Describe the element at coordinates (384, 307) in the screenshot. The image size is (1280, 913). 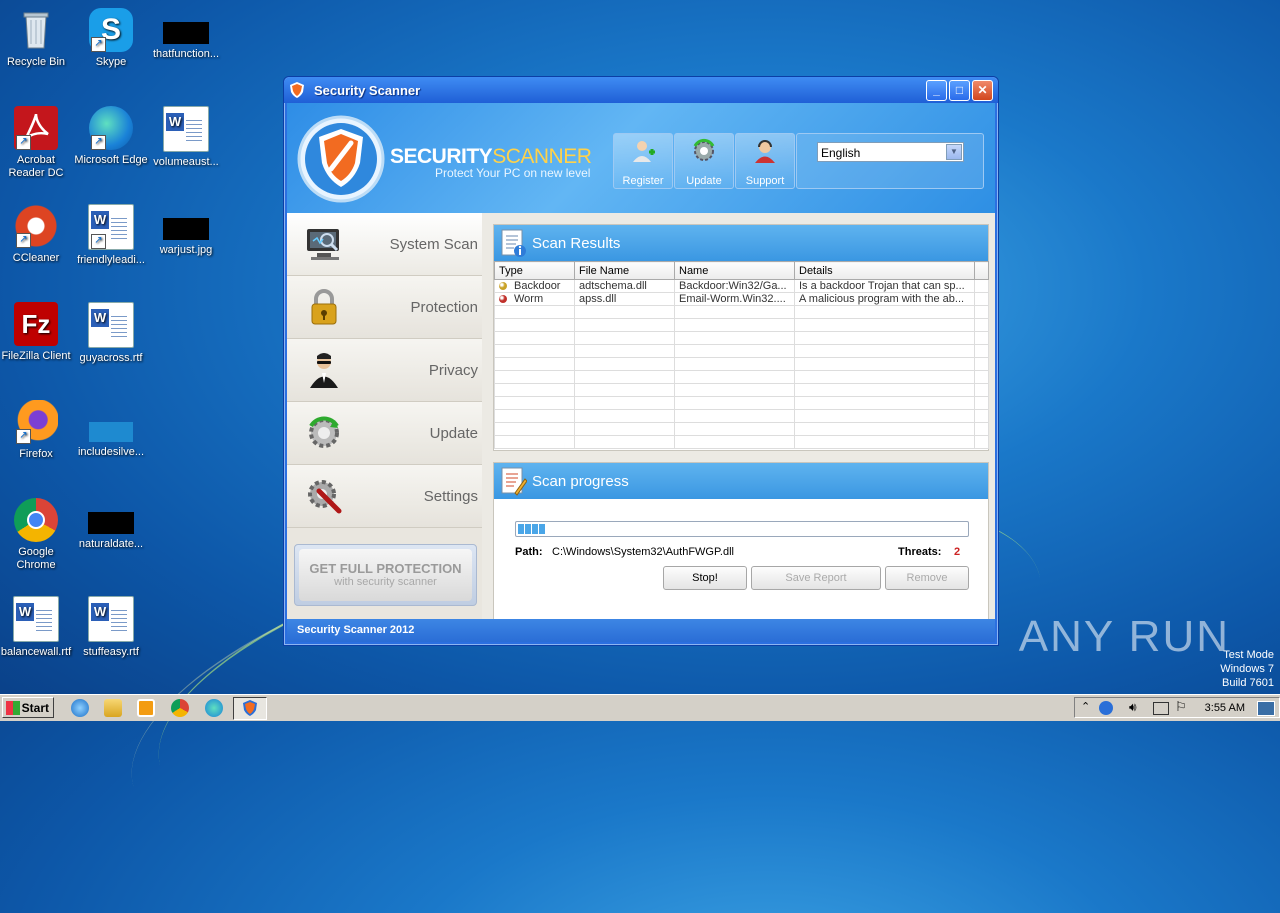
I see `nav-protection: Protection` at that location.